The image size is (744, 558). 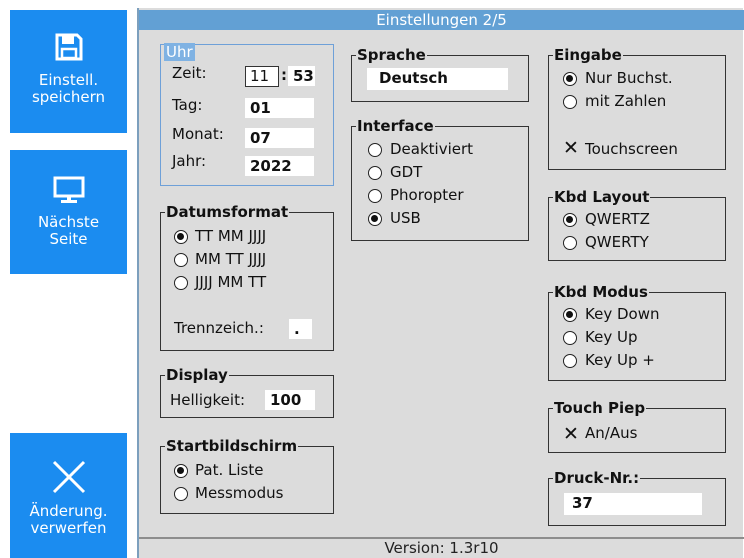 What do you see at coordinates (262, 76) in the screenshot?
I see `hour-field: 11` at bounding box center [262, 76].